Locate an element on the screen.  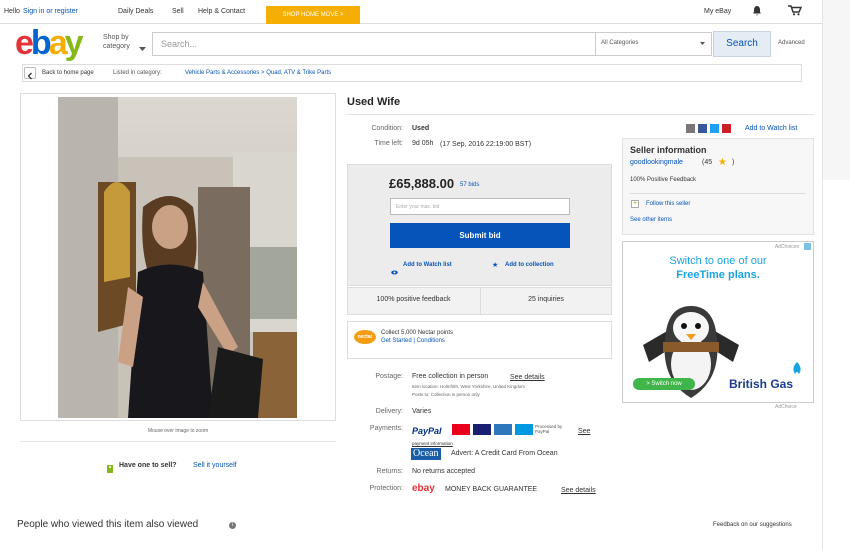
my-ebay-link: My eBay is located at coordinates (717, 11).